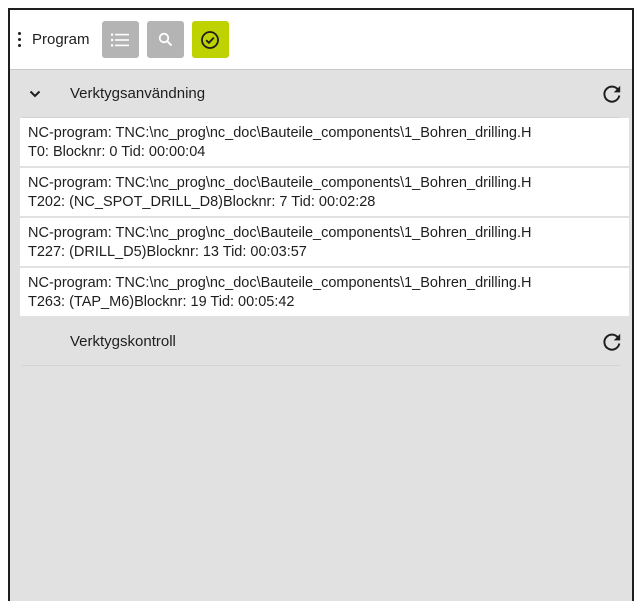 The width and height of the screenshot is (643, 601). Describe the element at coordinates (123, 341) in the screenshot. I see `section-label-tool-check: Verktygskontroll` at that location.